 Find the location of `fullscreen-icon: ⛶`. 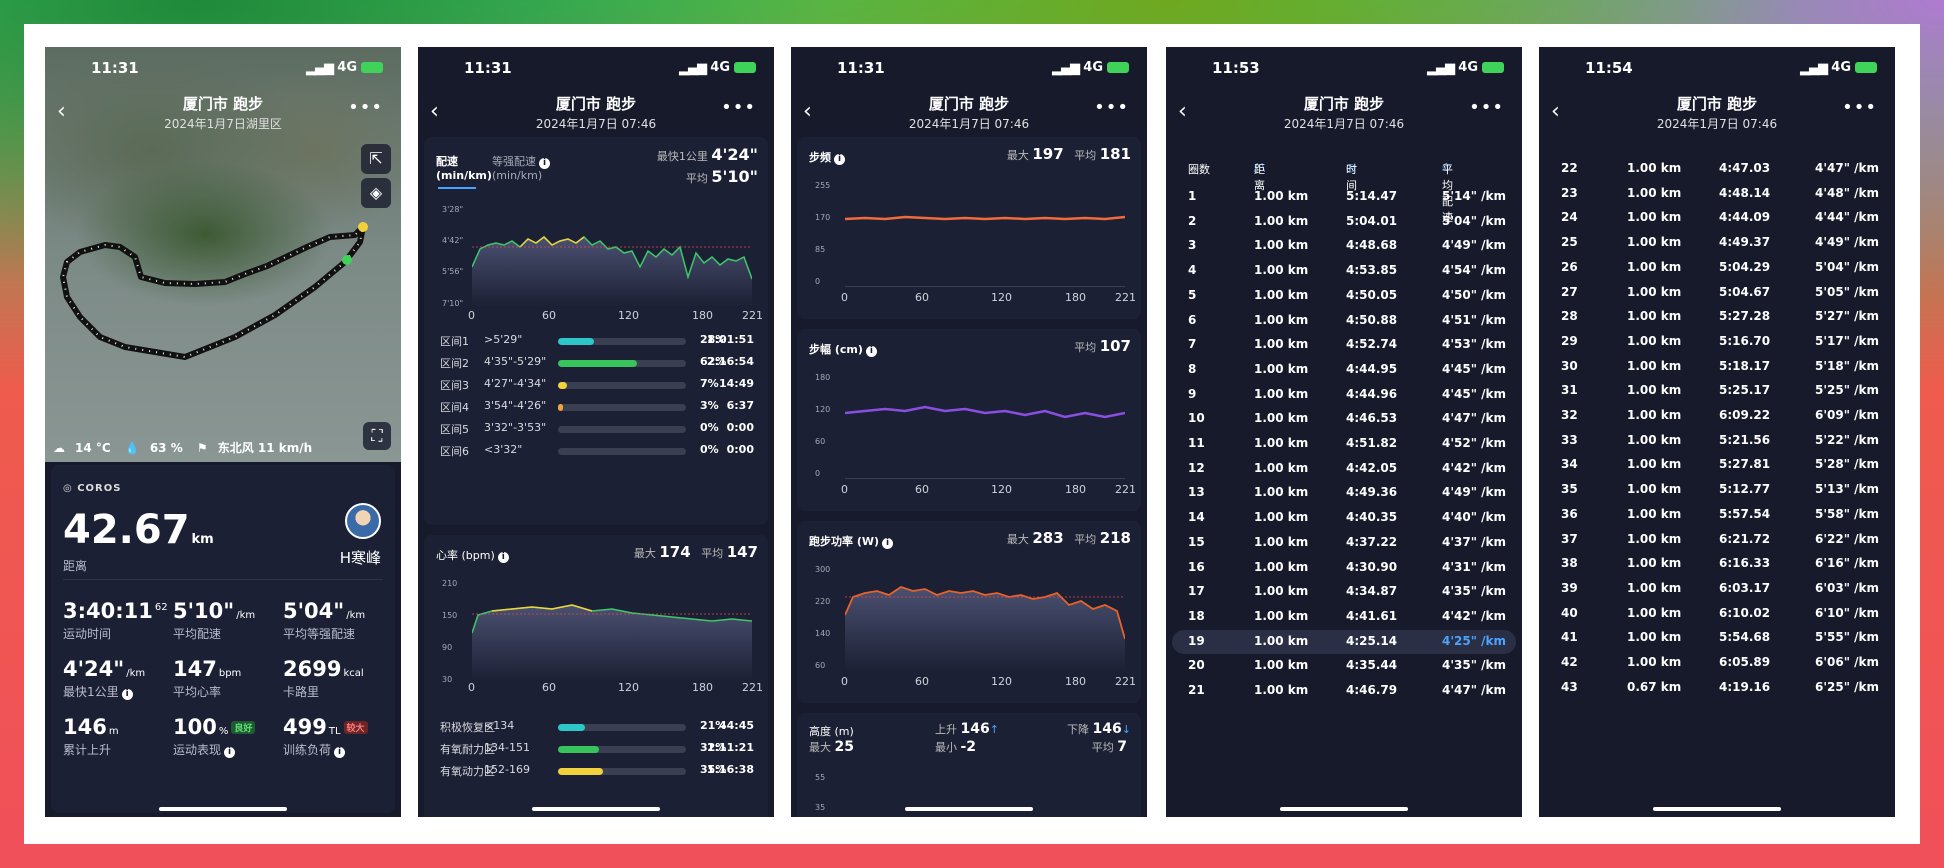

fullscreen-icon: ⛶ is located at coordinates (377, 436).